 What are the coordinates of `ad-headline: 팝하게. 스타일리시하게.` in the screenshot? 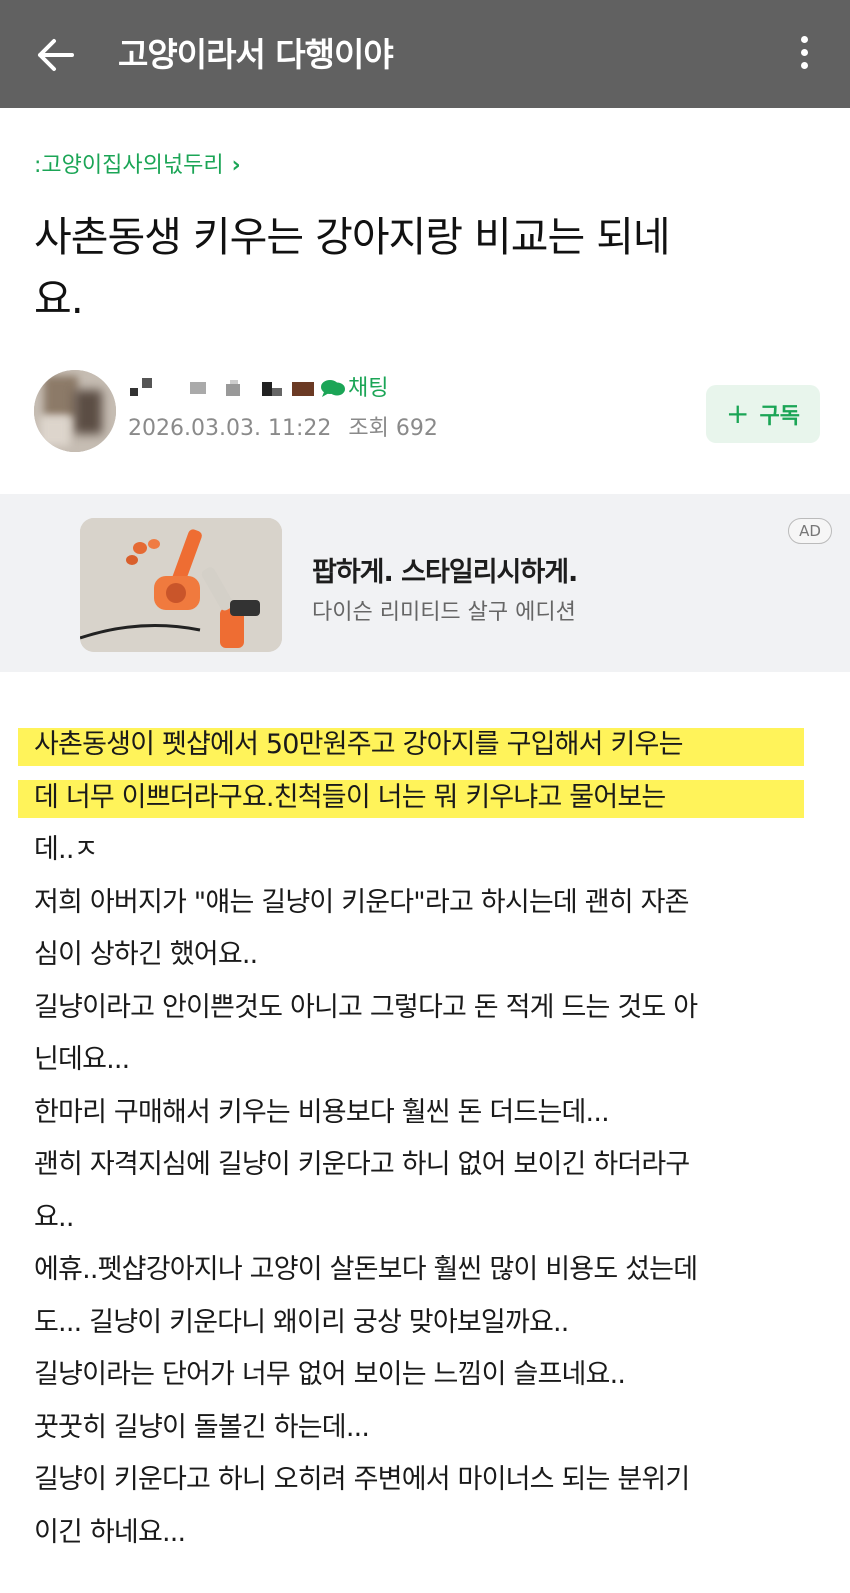 It's located at (445, 572).